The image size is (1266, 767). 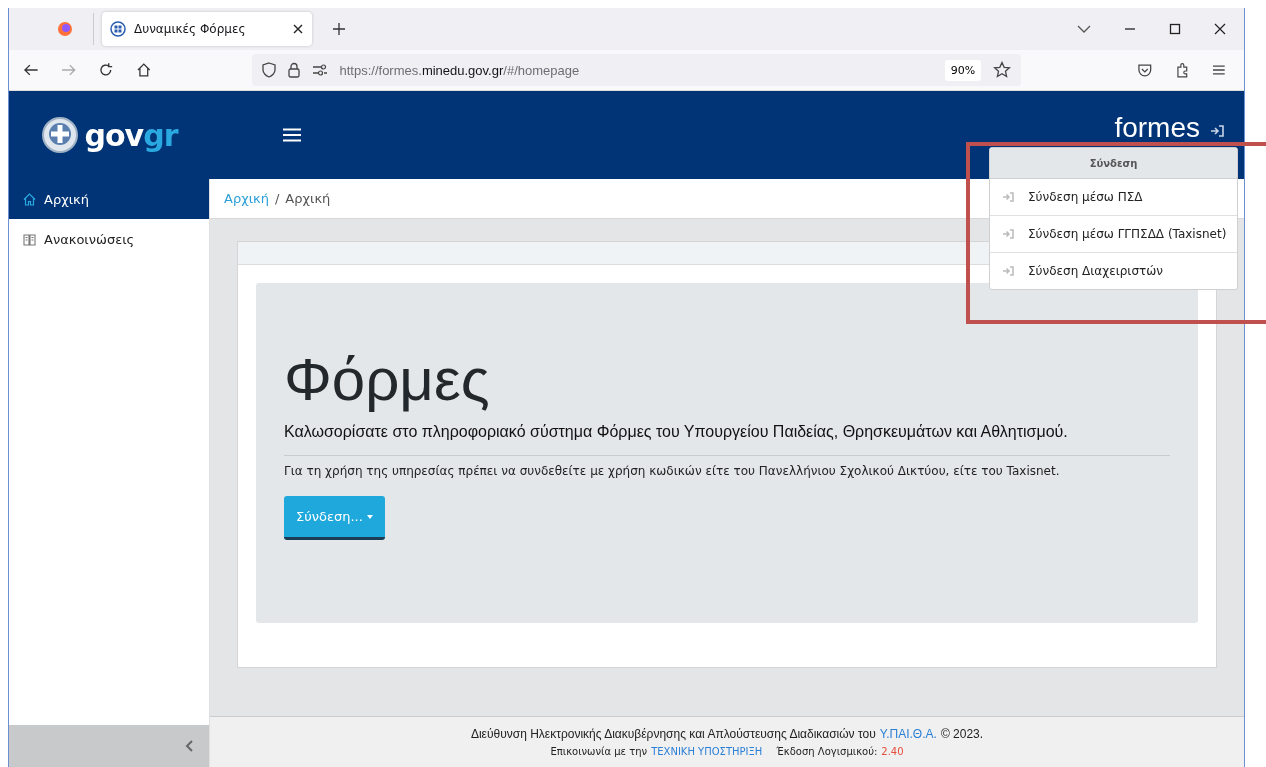 What do you see at coordinates (963, 70) in the screenshot?
I see `zoom-level: 90%` at bounding box center [963, 70].